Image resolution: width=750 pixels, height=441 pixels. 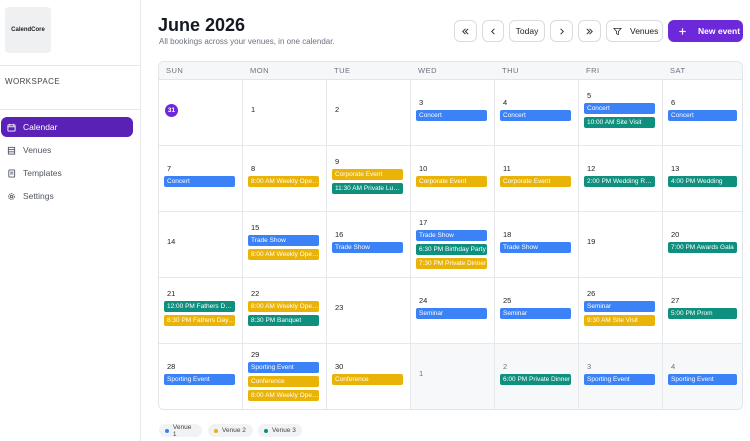 I want to click on legend-venue-1: Venue 1, so click(x=180, y=431).